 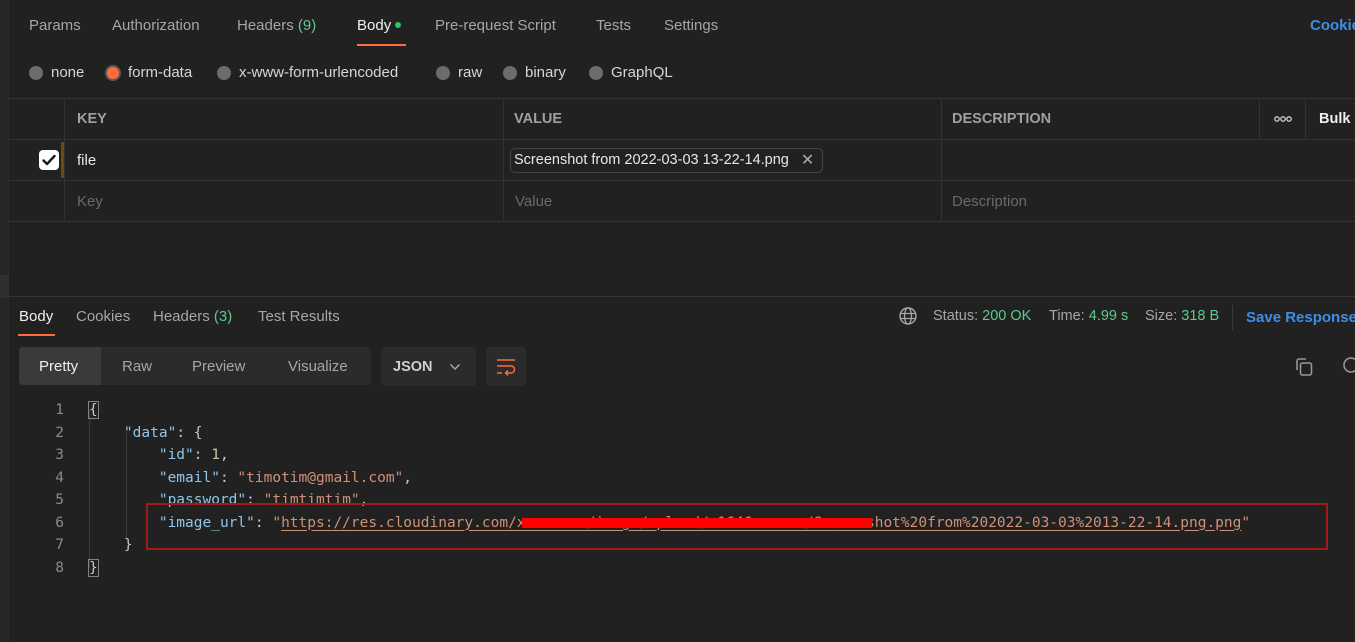 I want to click on tab-label: Params, so click(x=55, y=25).